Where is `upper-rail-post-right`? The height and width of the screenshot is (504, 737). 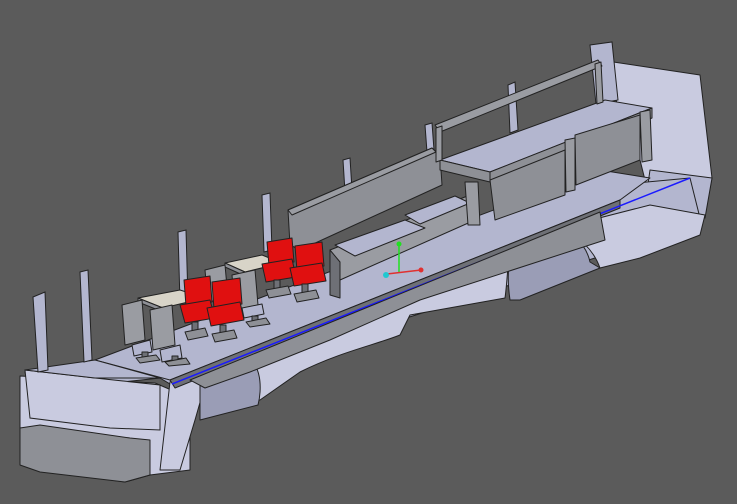
upper-rail-post-right is located at coordinates (599, 83).